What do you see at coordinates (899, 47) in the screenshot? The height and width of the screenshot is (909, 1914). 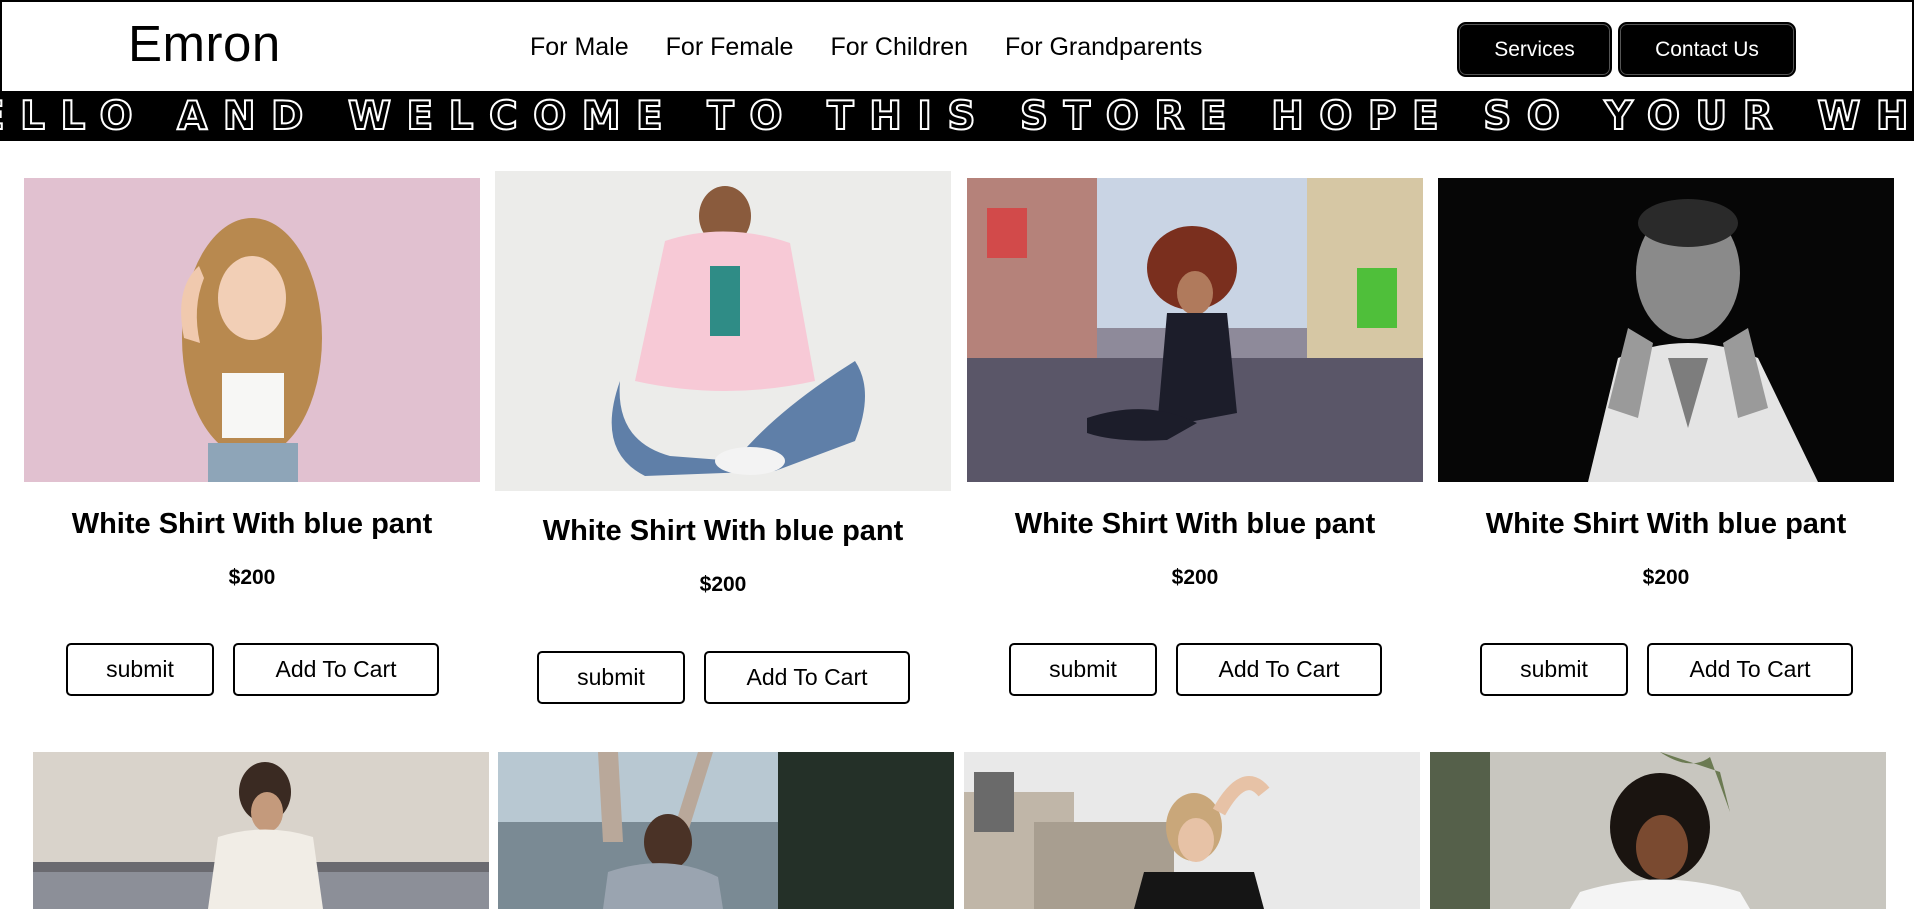 I see `nav-link-children: For Children` at bounding box center [899, 47].